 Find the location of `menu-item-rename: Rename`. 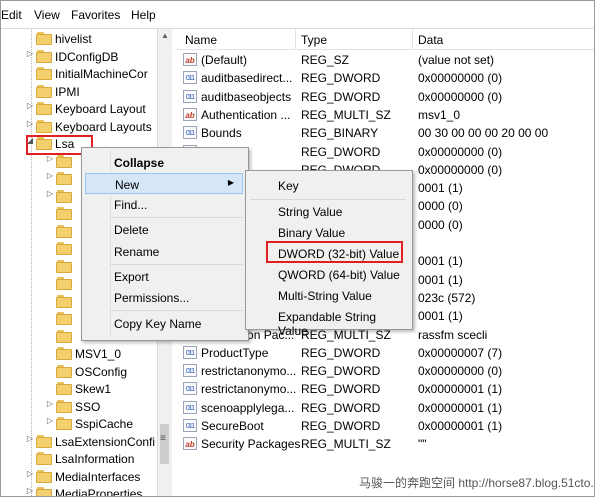

menu-item-rename: Rename is located at coordinates (164, 251).